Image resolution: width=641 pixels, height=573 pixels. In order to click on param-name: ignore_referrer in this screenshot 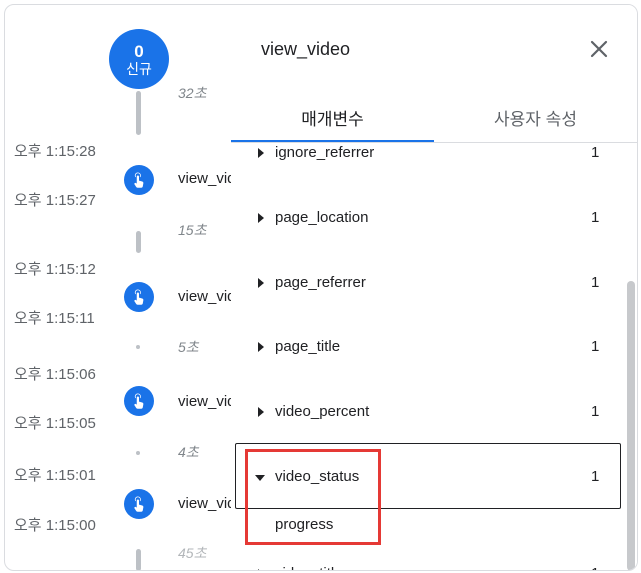, I will do `click(325, 152)`.